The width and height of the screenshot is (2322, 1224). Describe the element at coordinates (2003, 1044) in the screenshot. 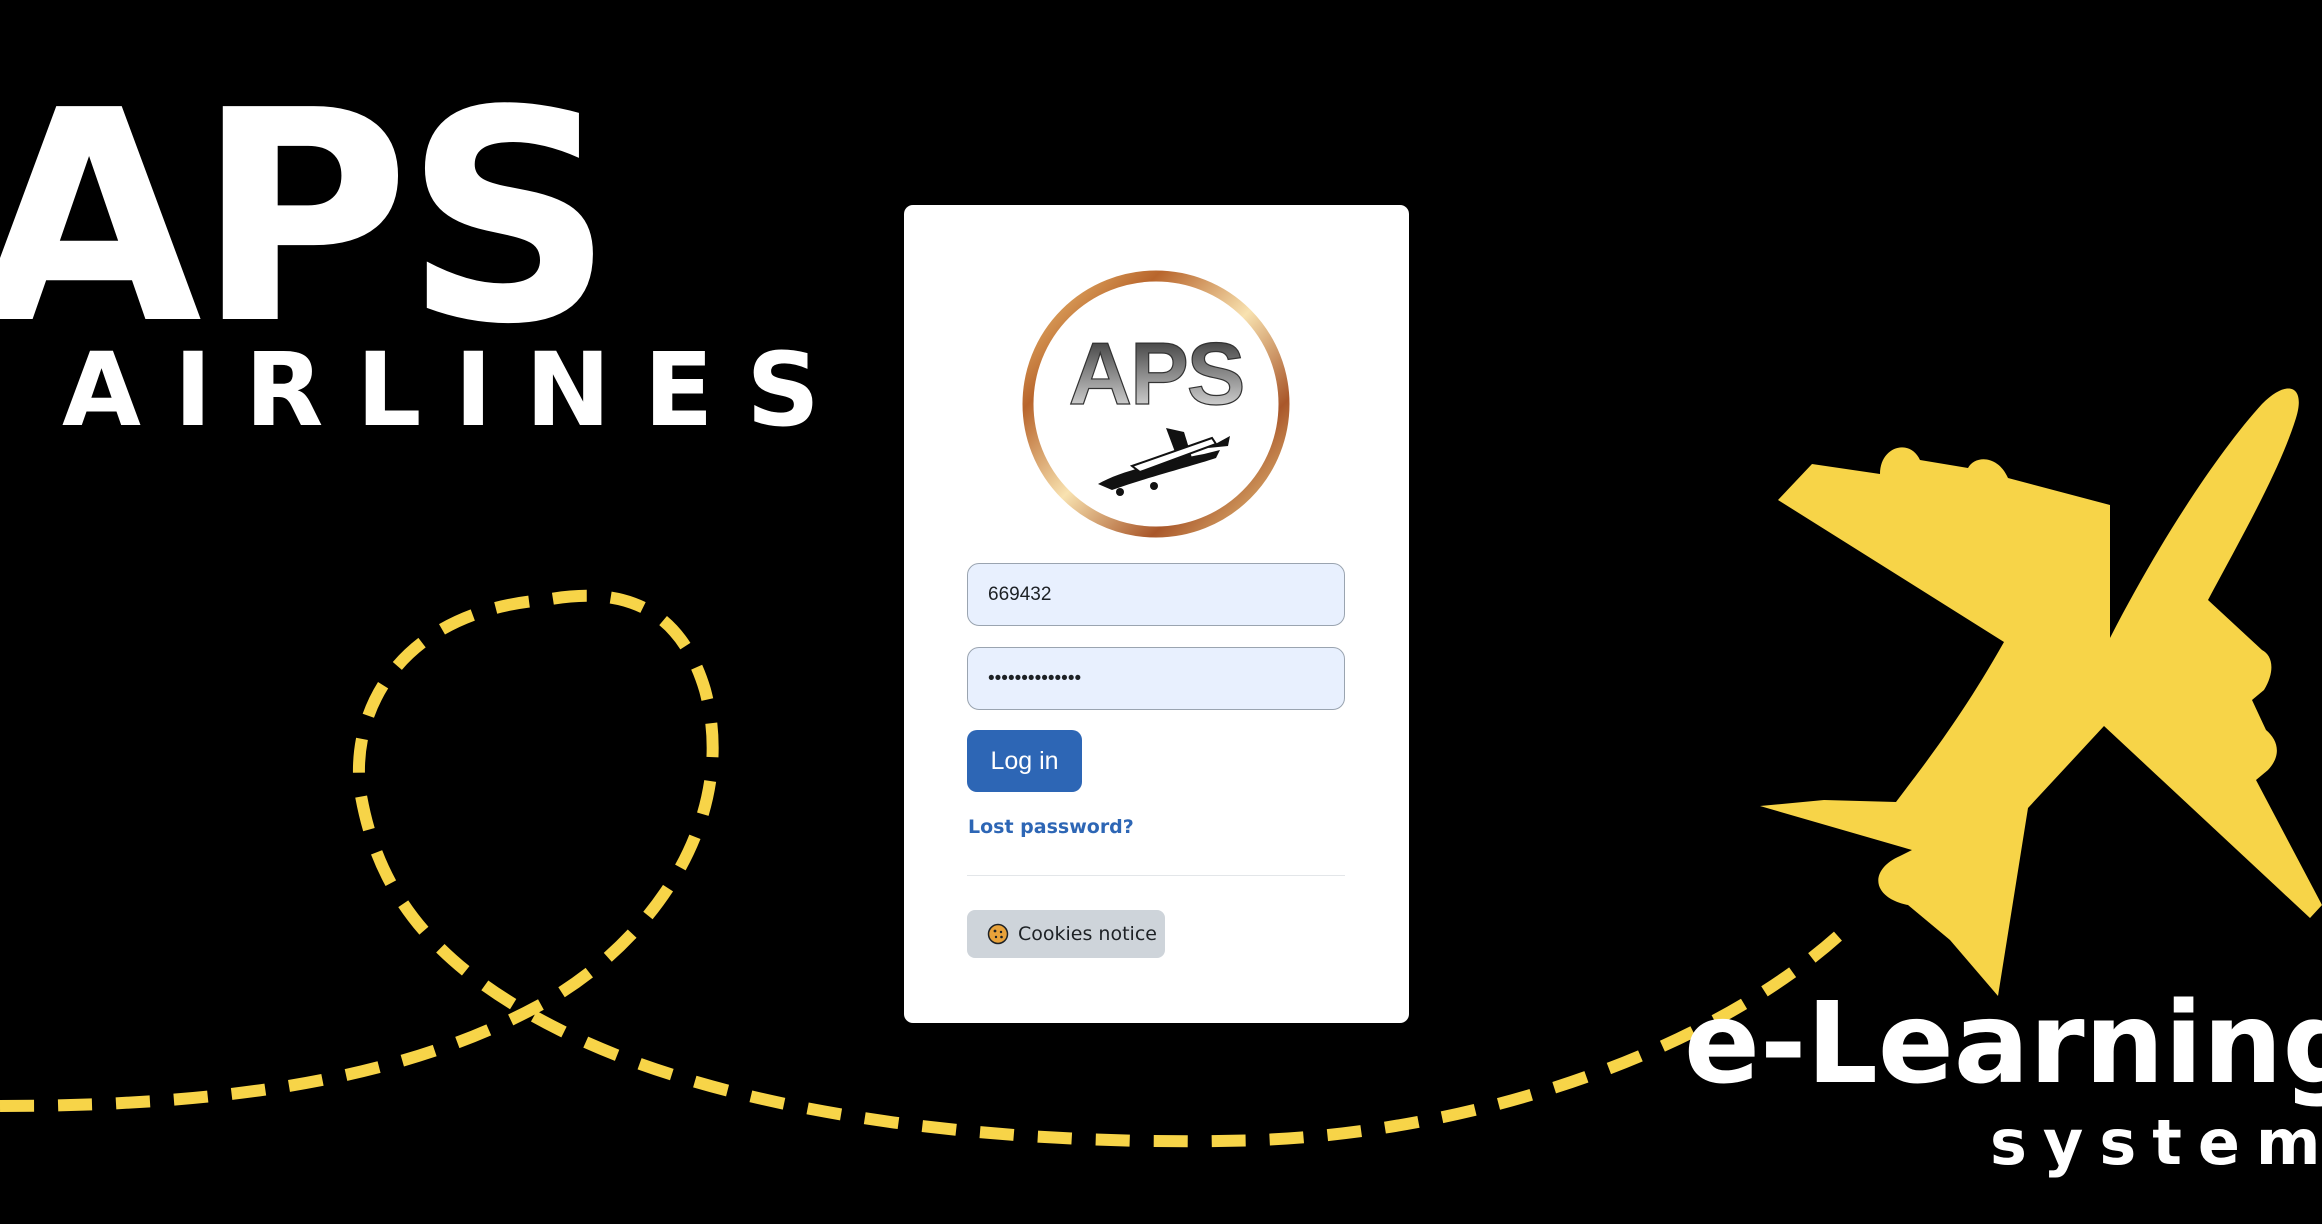

I see `tagline: e-Learning` at that location.